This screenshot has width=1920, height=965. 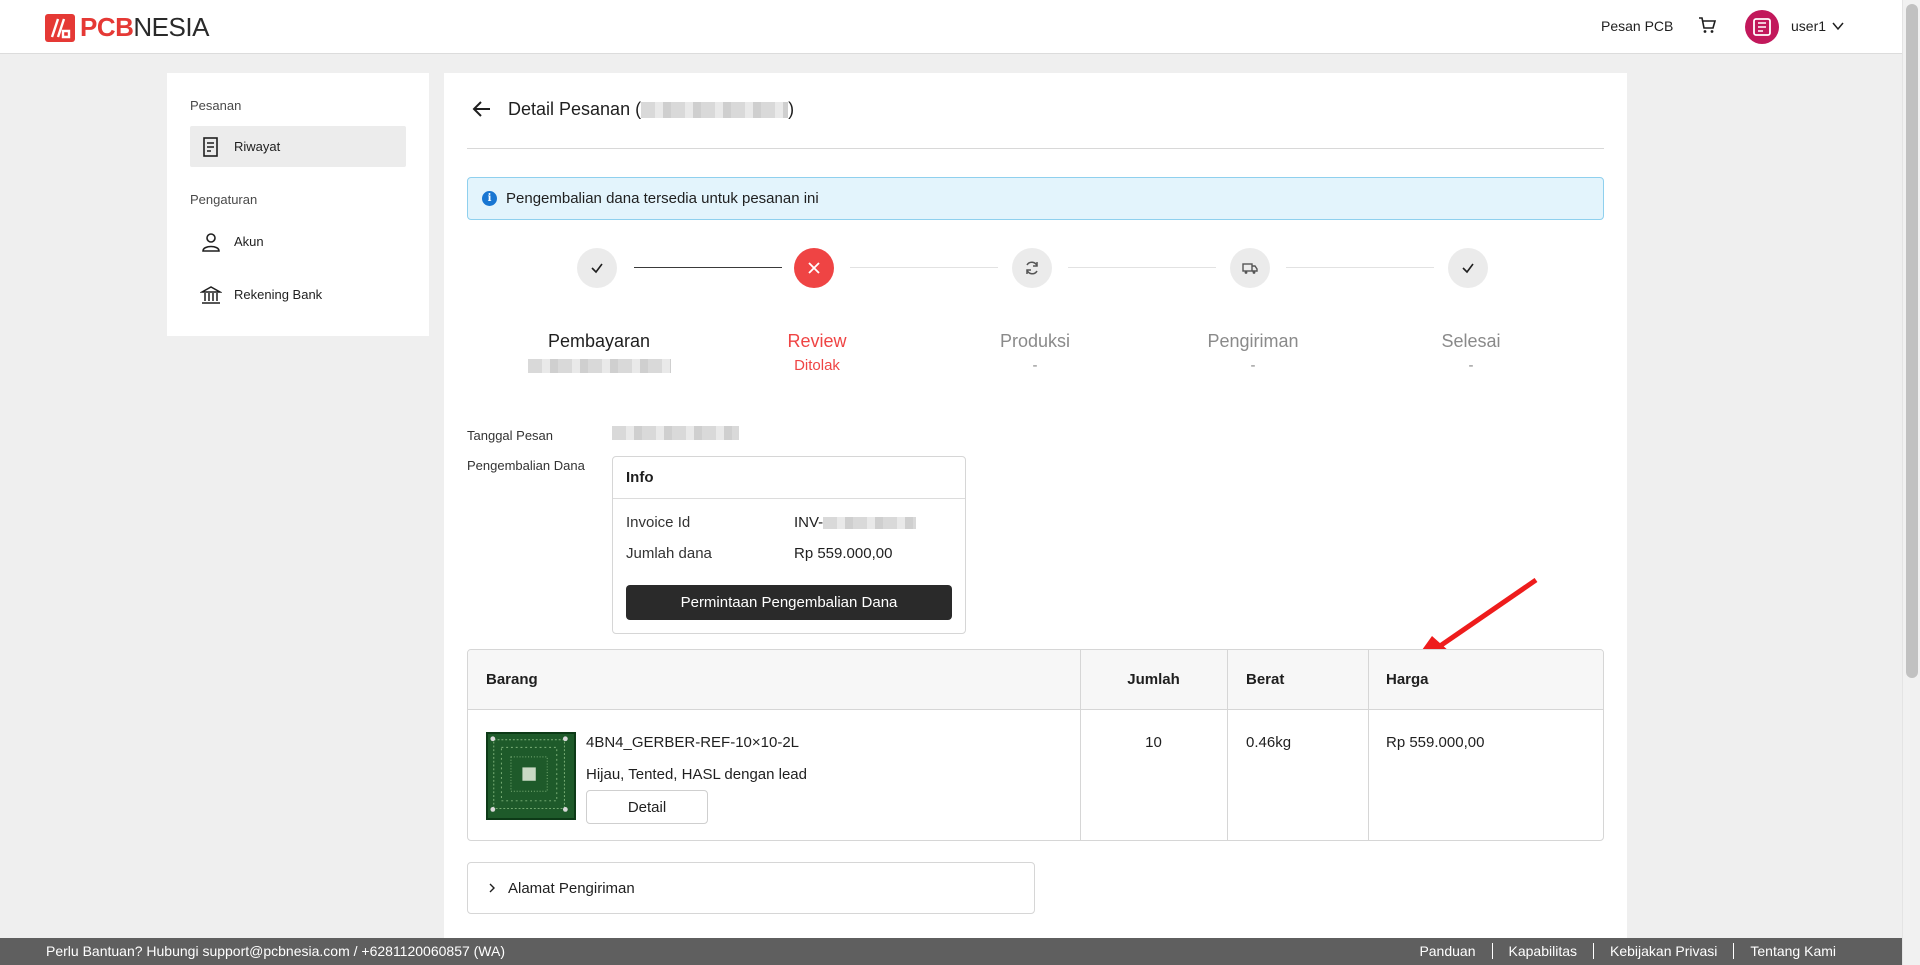 I want to click on user-name: user1, so click(x=1808, y=26).